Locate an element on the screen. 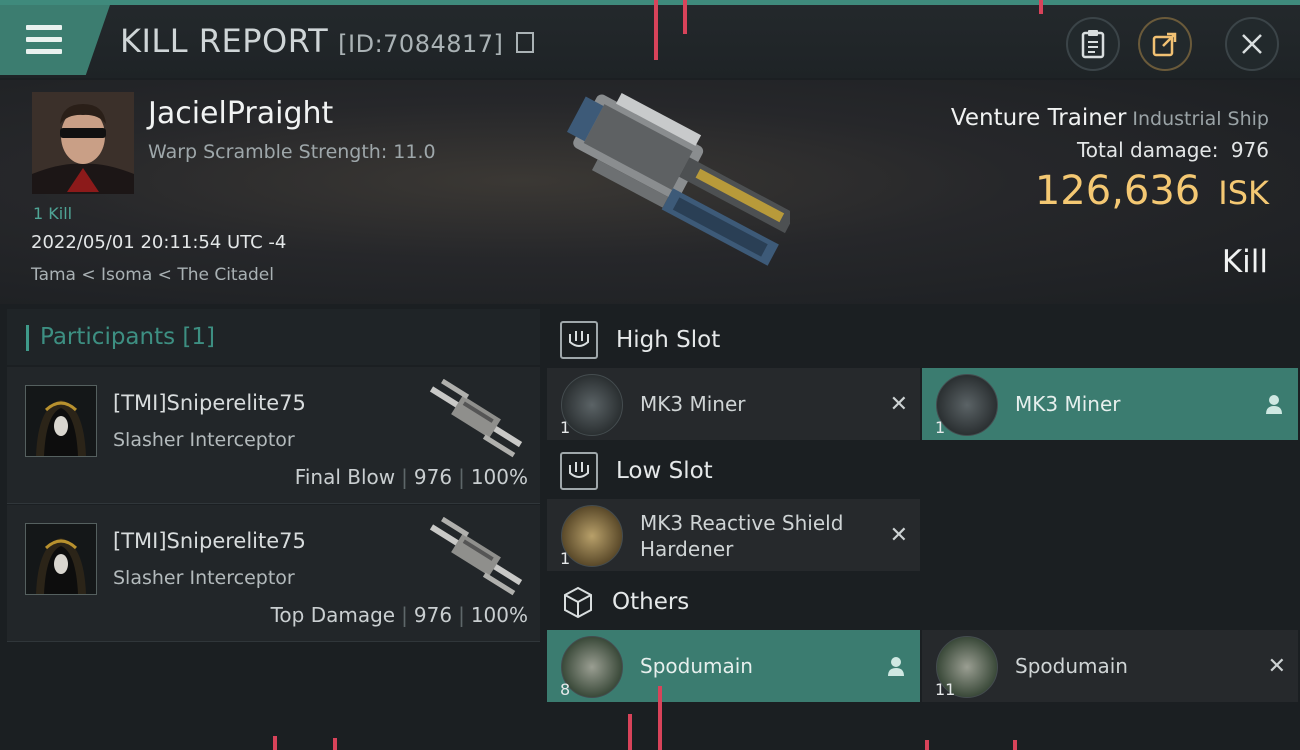 This screenshot has height=750, width=1300. clipboard-button is located at coordinates (1093, 44).